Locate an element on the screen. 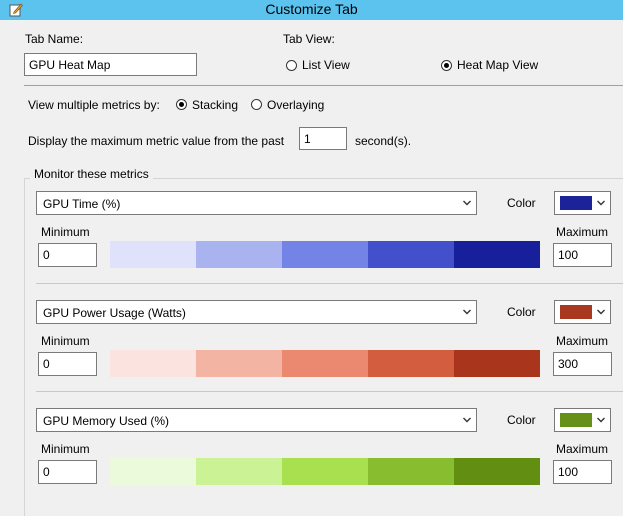 Image resolution: width=623 pixels, height=516 pixels. metric-3-max-input: 100 is located at coordinates (582, 472).